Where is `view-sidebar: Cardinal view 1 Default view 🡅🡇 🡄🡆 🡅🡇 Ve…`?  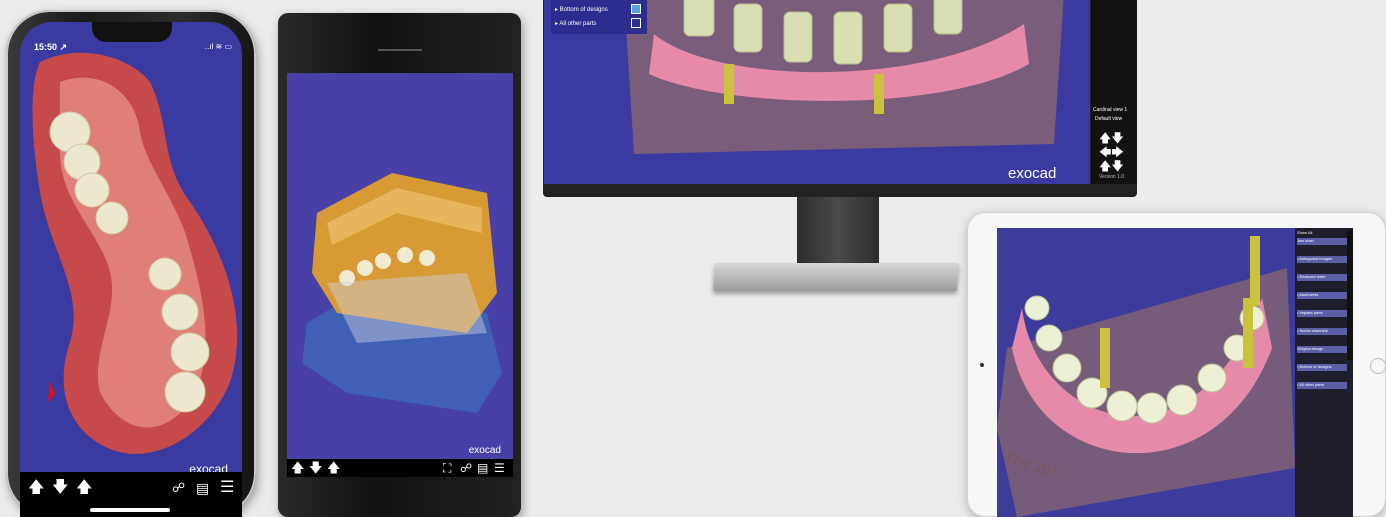 view-sidebar: Cardinal view 1 Default view 🡅🡇 🡄🡆 🡅🡇 Ve… is located at coordinates (1114, 92).